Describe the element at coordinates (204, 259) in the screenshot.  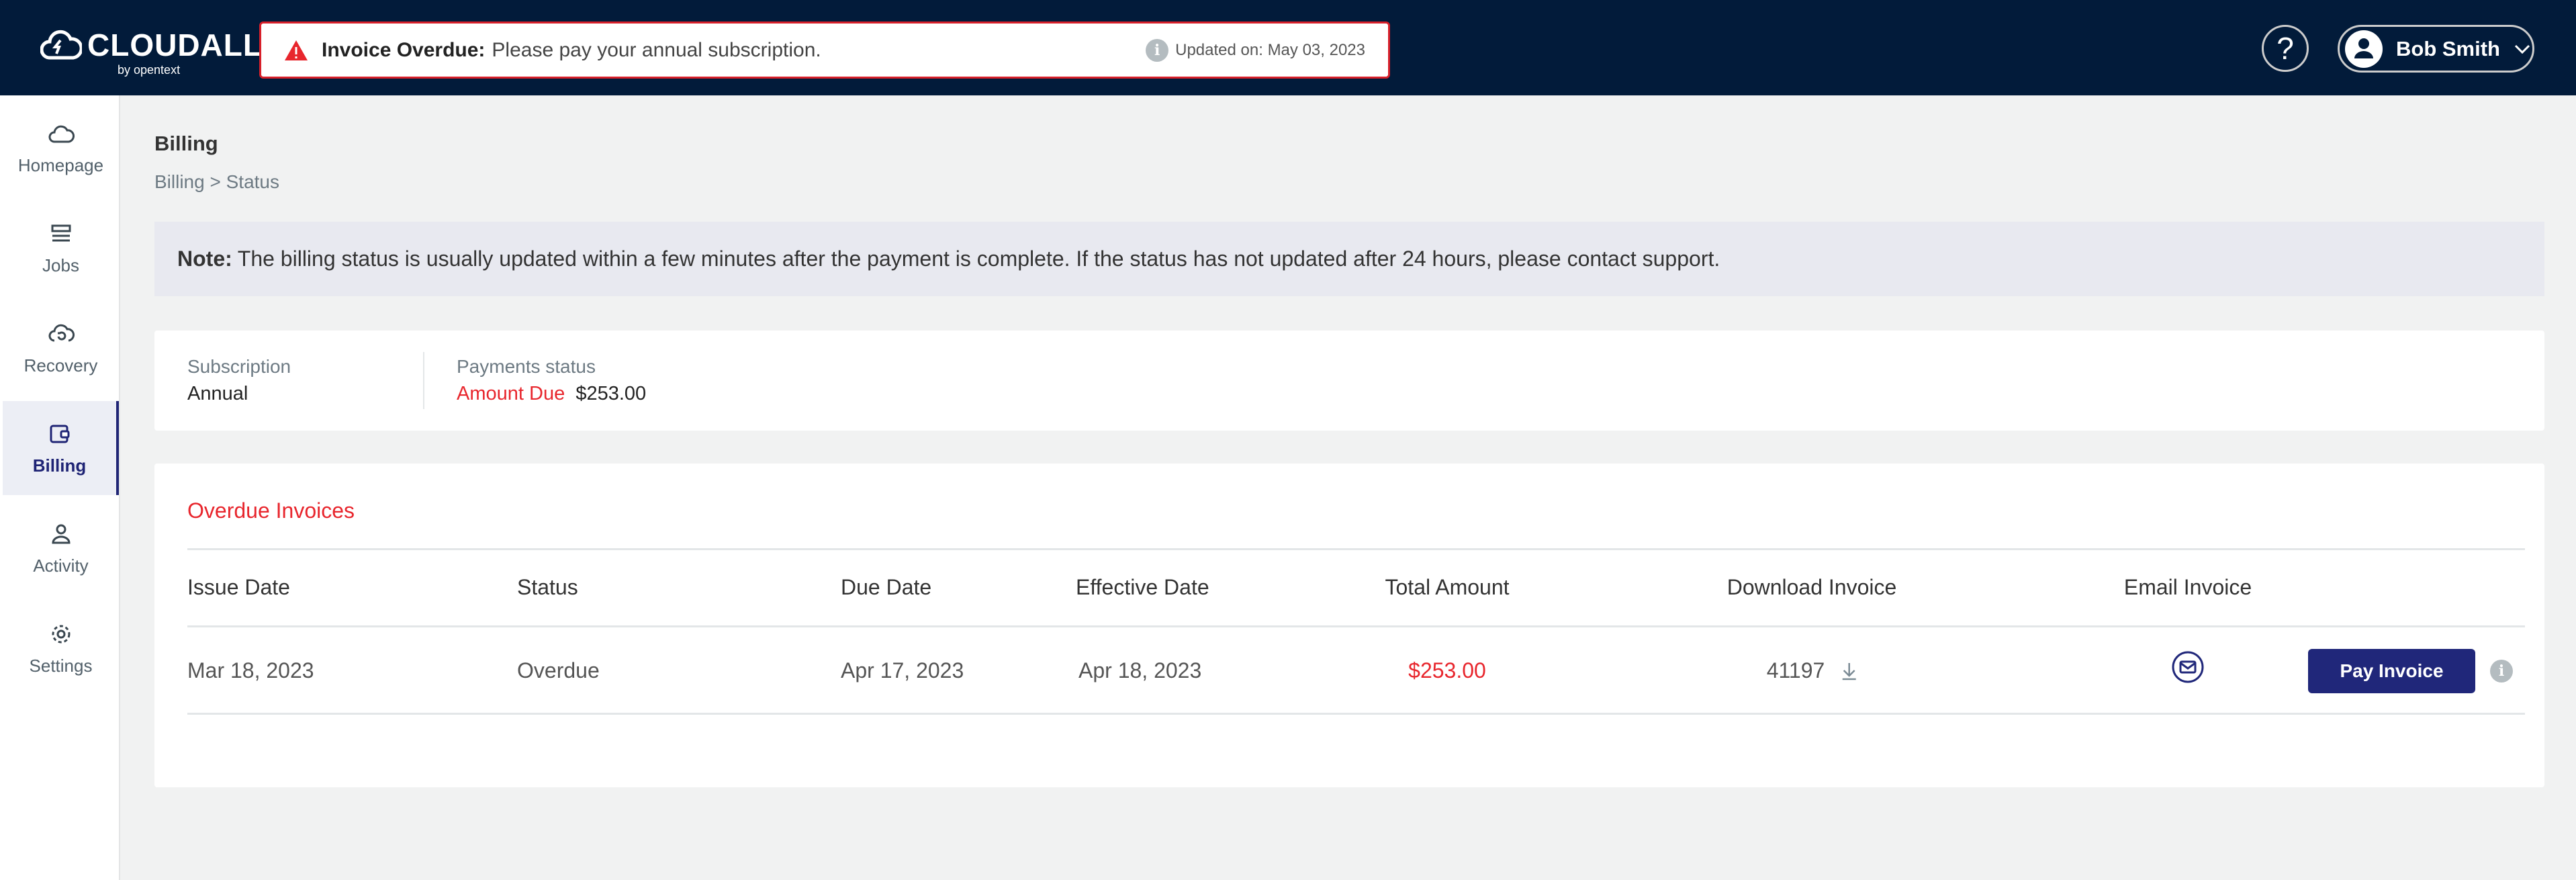
I see `note-label: Note:` at that location.